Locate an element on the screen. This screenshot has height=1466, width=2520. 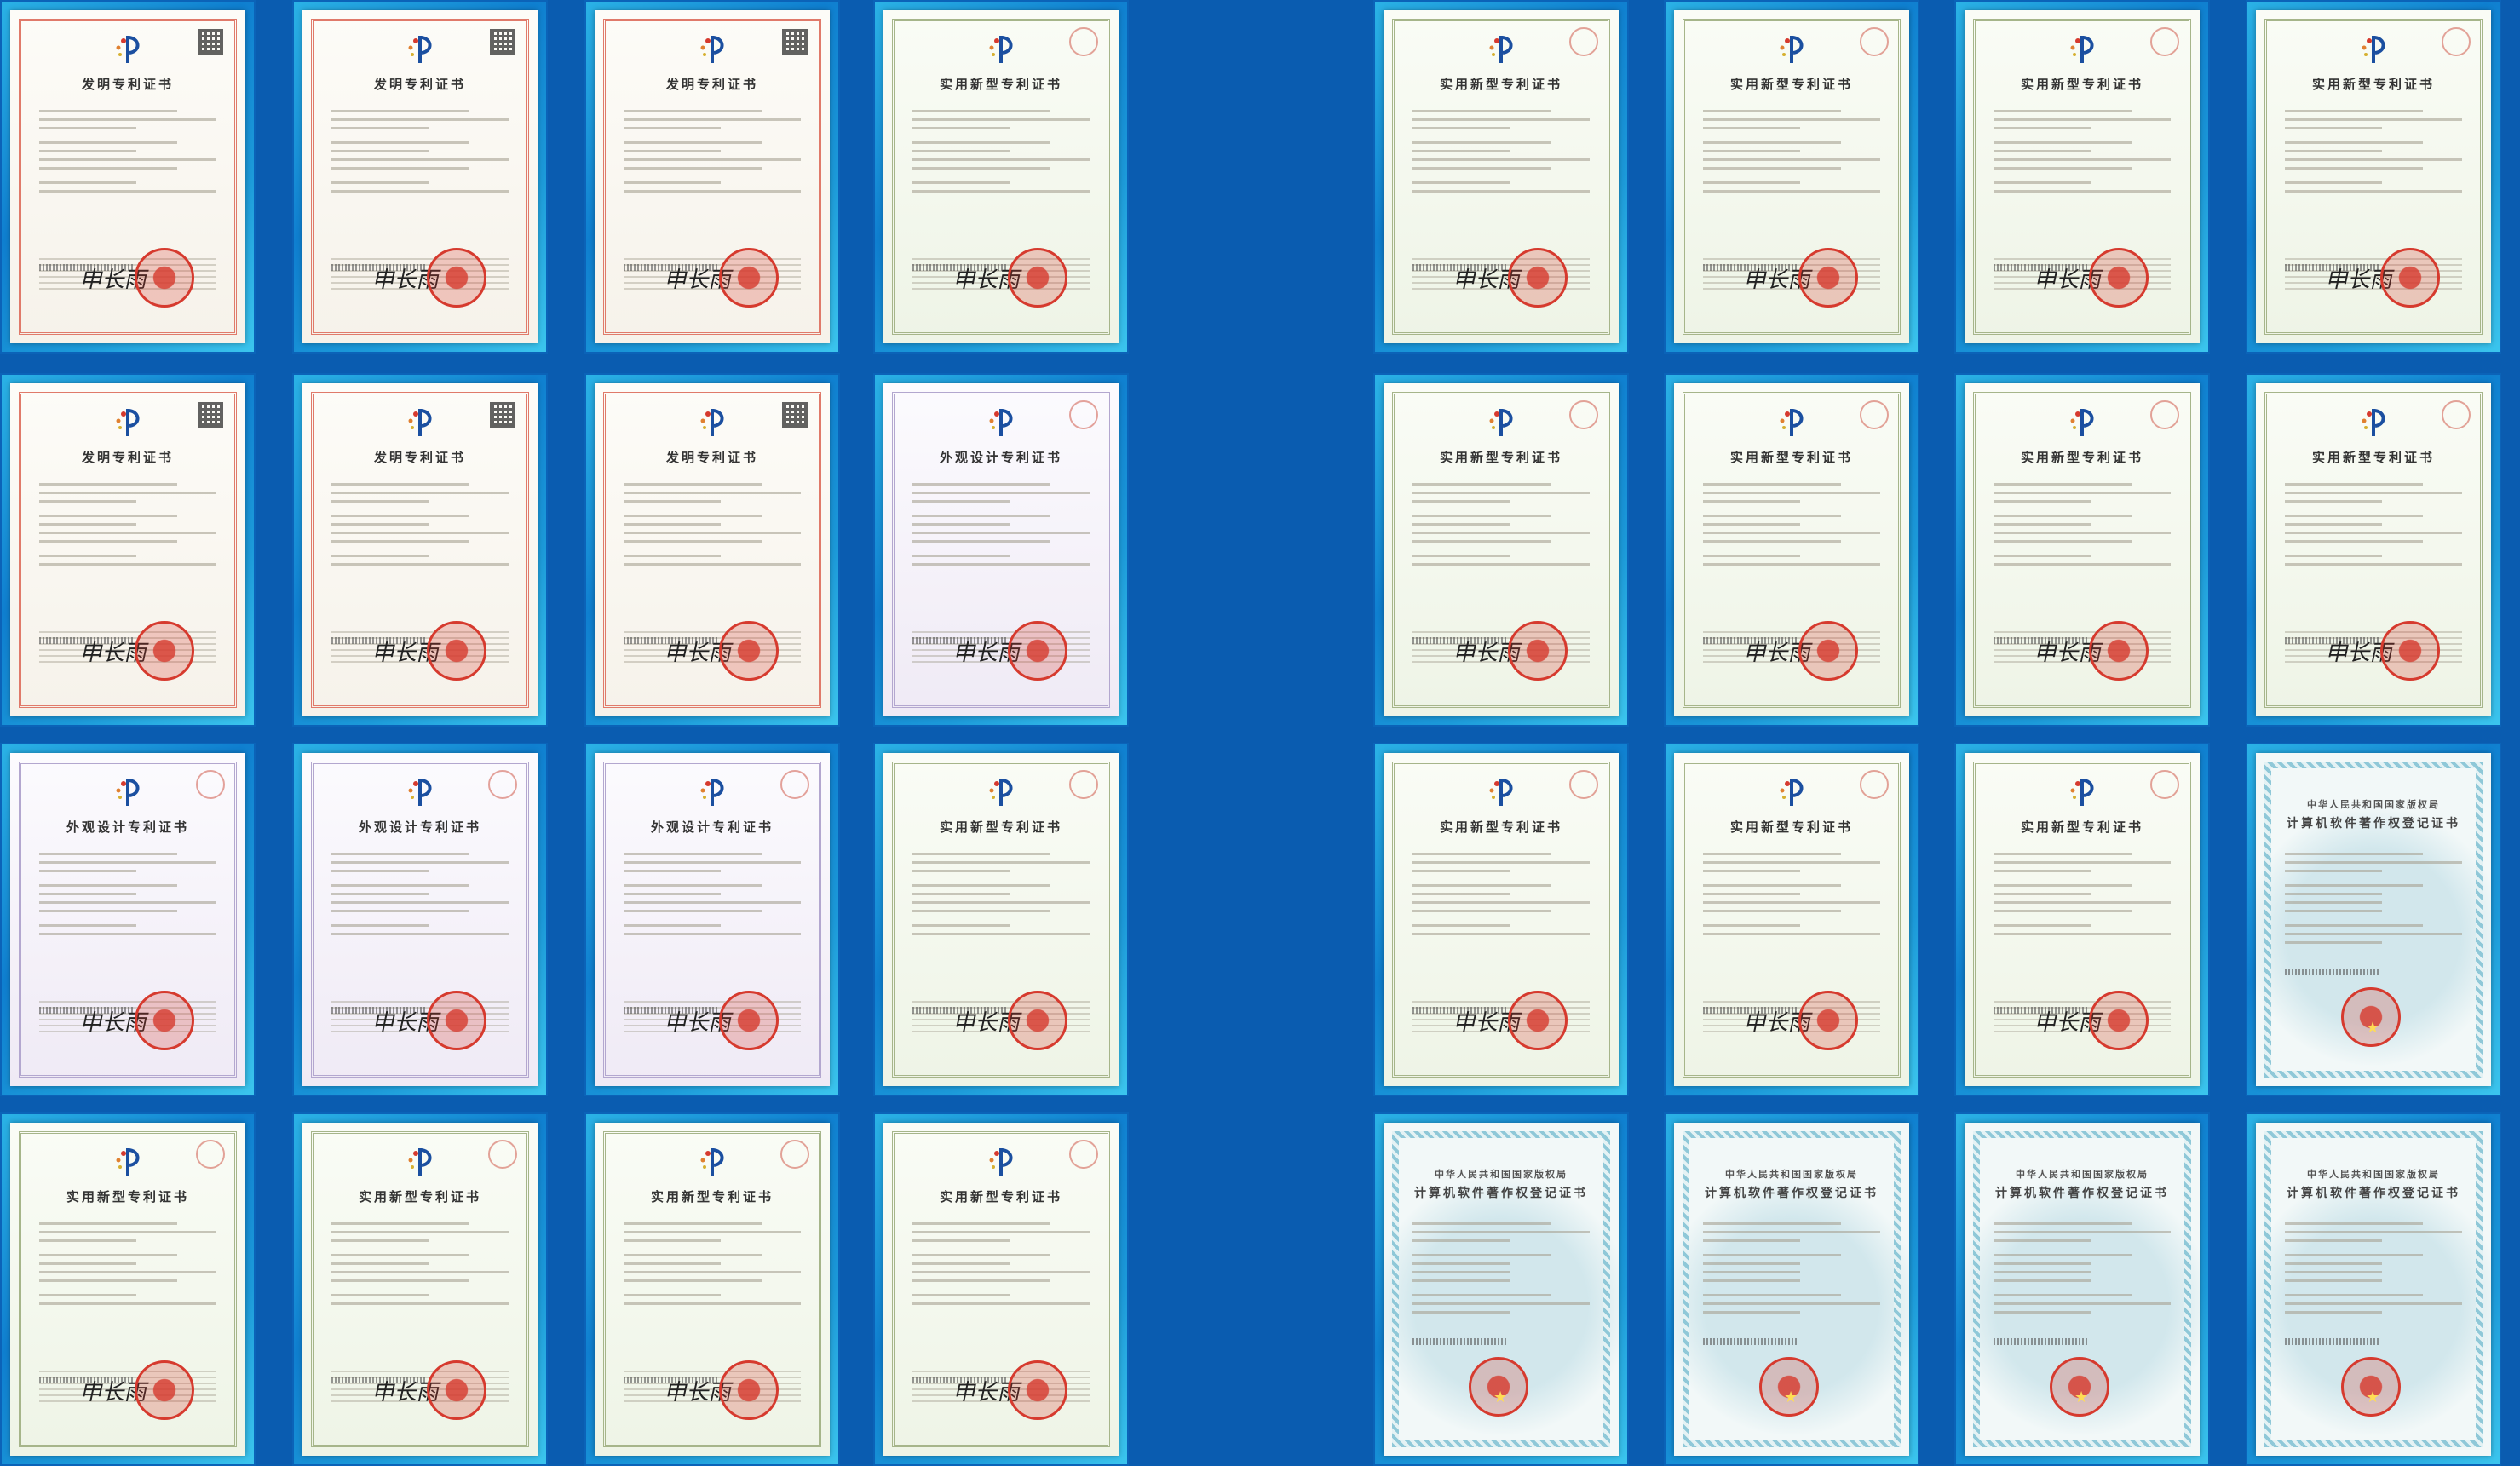
software-copyright-certificate: 中华人民共和国国家版权局 计算机软件著作权登记证书 ★ is located at coordinates (2373, 1289).